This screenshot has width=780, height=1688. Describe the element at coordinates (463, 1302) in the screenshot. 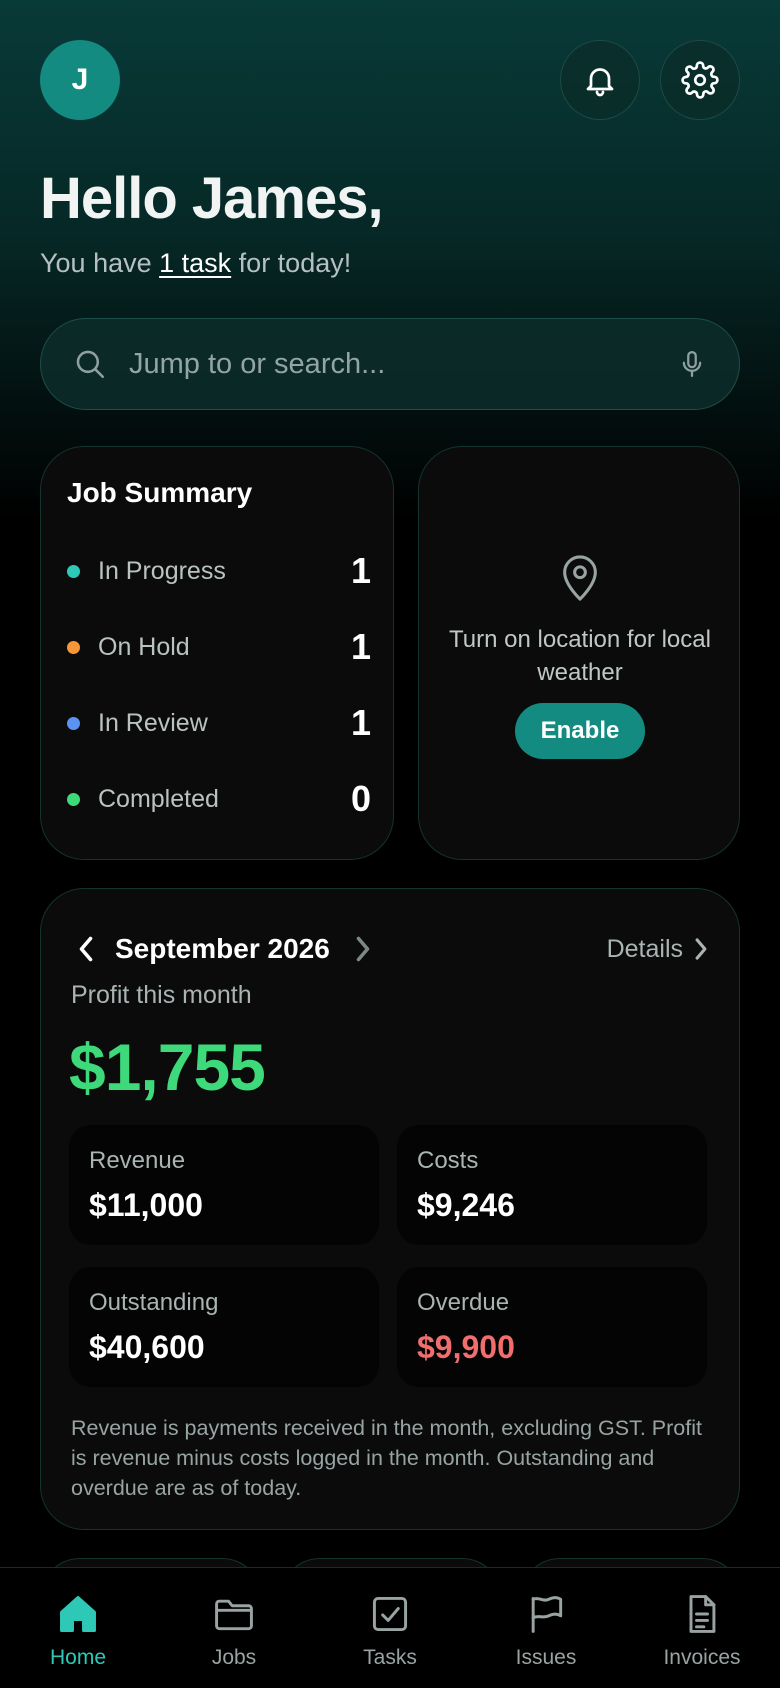

I see `stat-label: Overdue` at that location.